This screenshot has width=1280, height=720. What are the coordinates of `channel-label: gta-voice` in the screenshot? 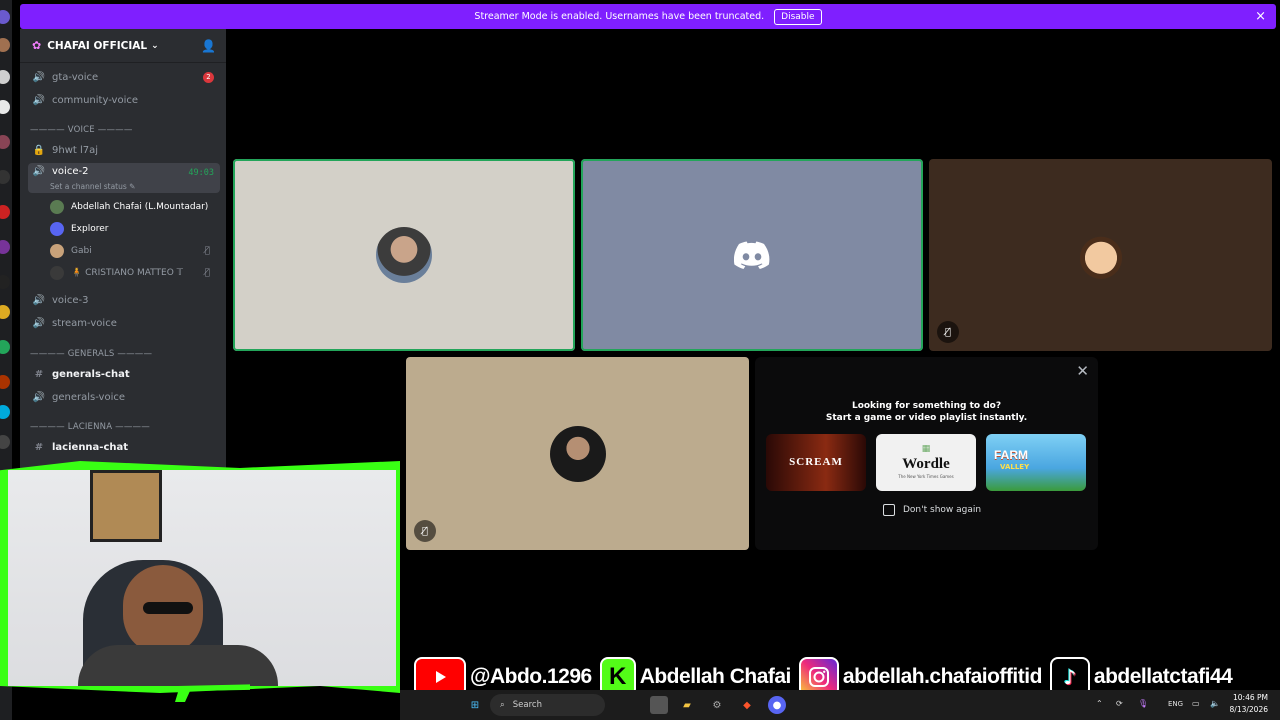 It's located at (75, 77).